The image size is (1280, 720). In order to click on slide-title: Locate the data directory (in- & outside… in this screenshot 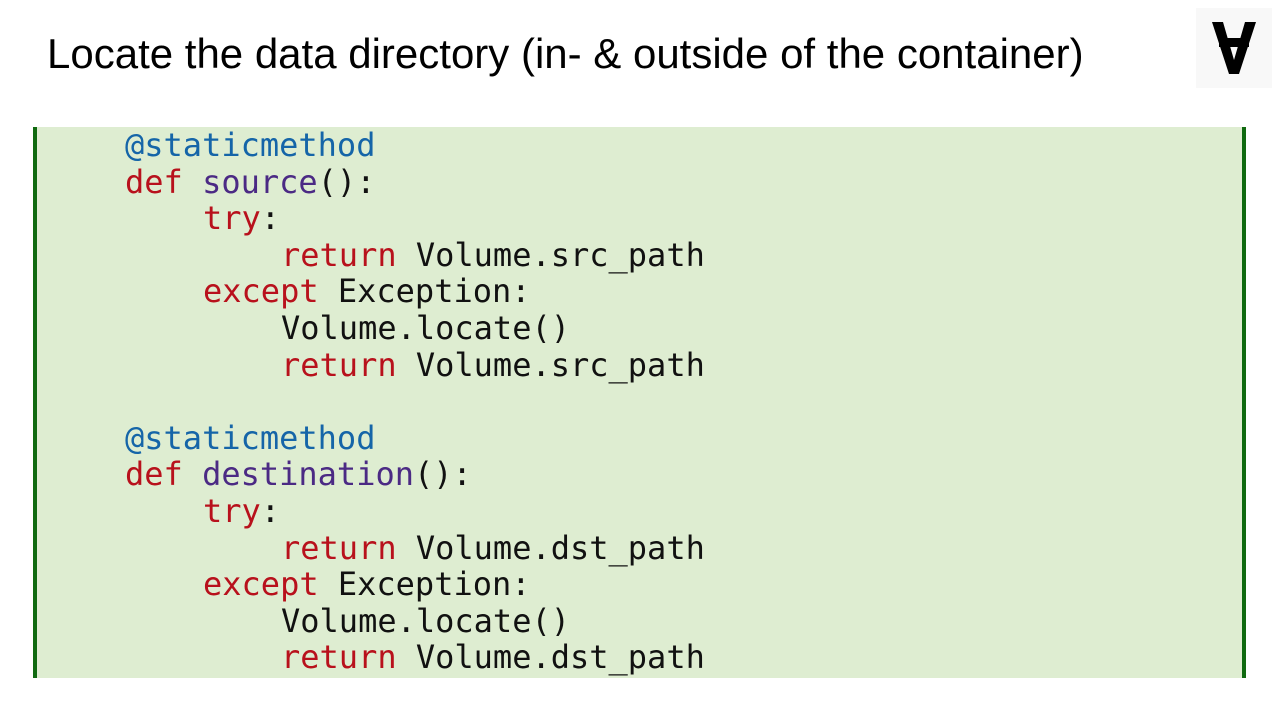, I will do `click(565, 53)`.